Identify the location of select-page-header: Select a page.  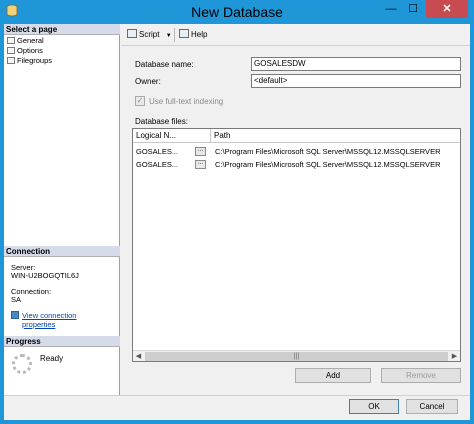
(62, 29).